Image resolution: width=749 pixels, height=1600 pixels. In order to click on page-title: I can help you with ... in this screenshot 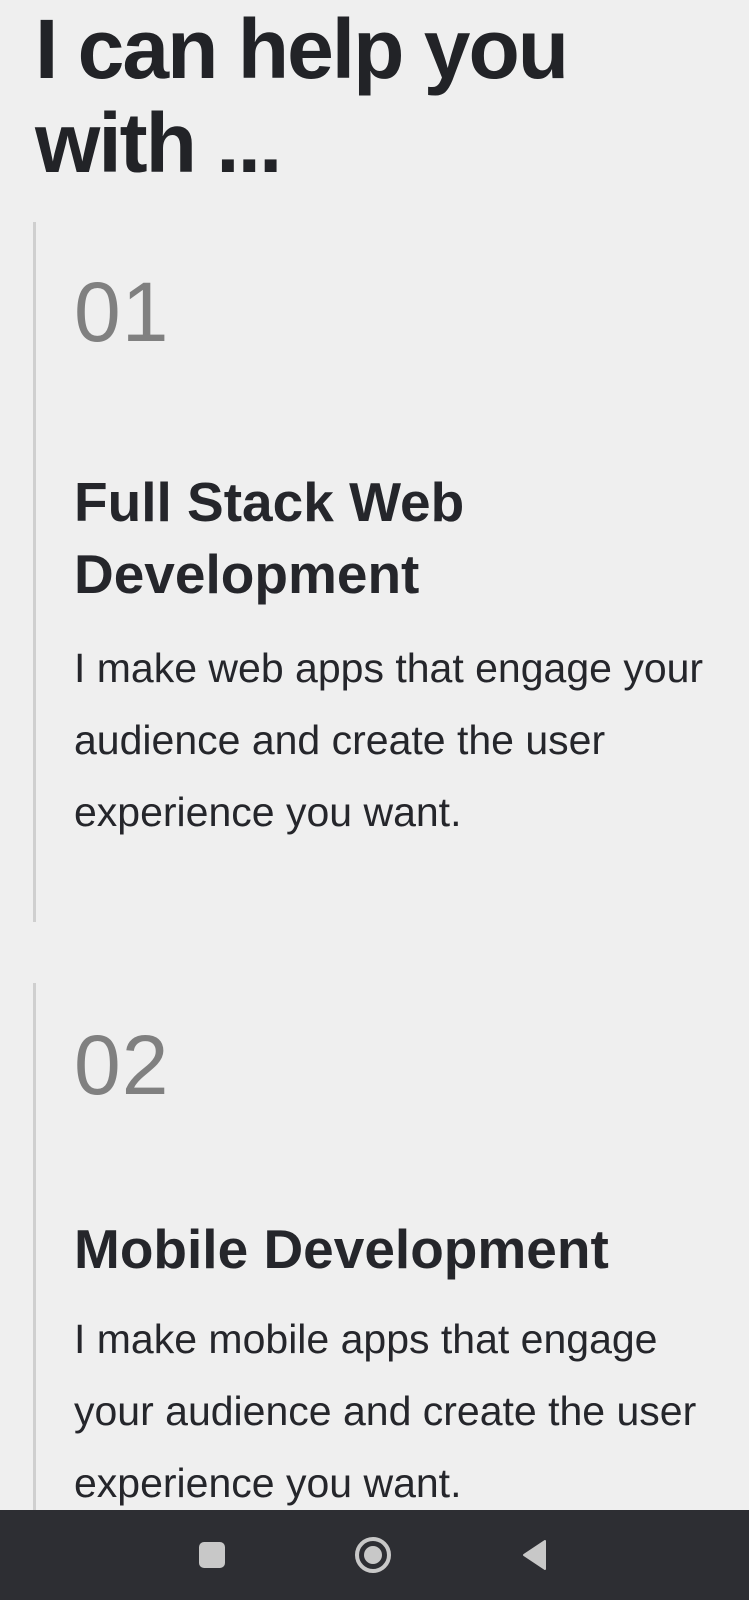, I will do `click(302, 96)`.